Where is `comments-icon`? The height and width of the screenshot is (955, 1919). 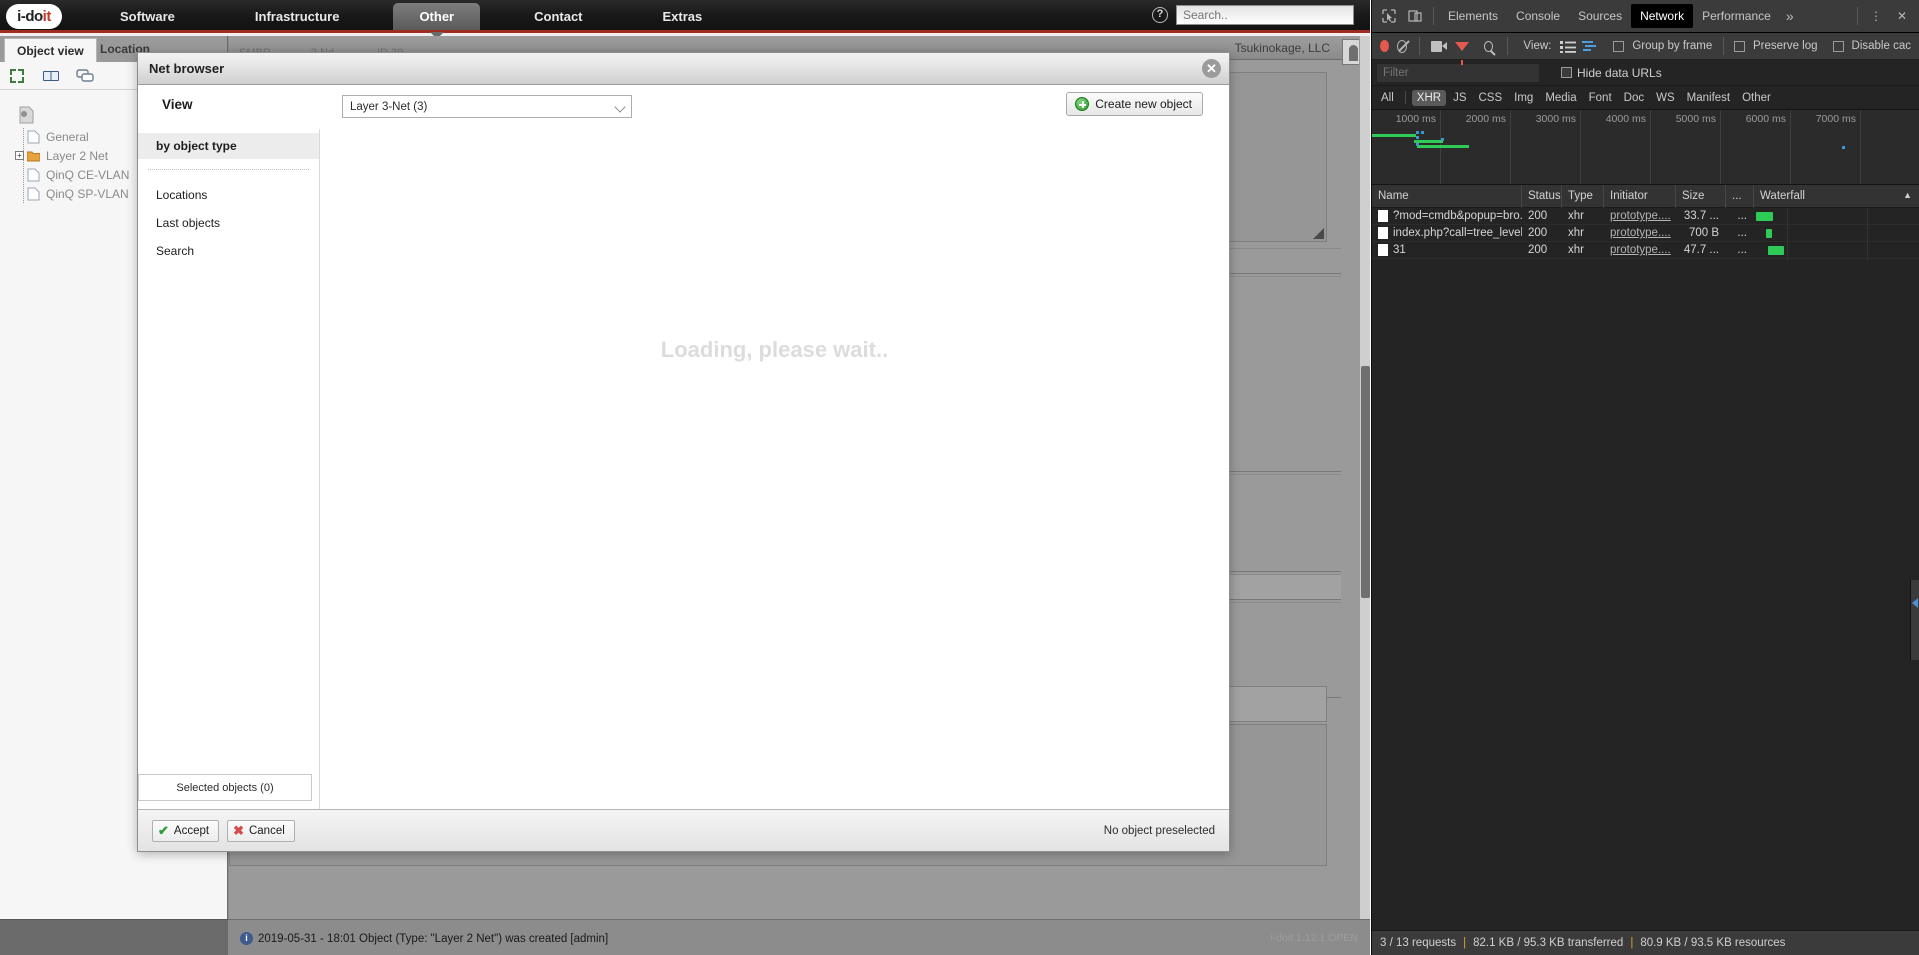 comments-icon is located at coordinates (85, 76).